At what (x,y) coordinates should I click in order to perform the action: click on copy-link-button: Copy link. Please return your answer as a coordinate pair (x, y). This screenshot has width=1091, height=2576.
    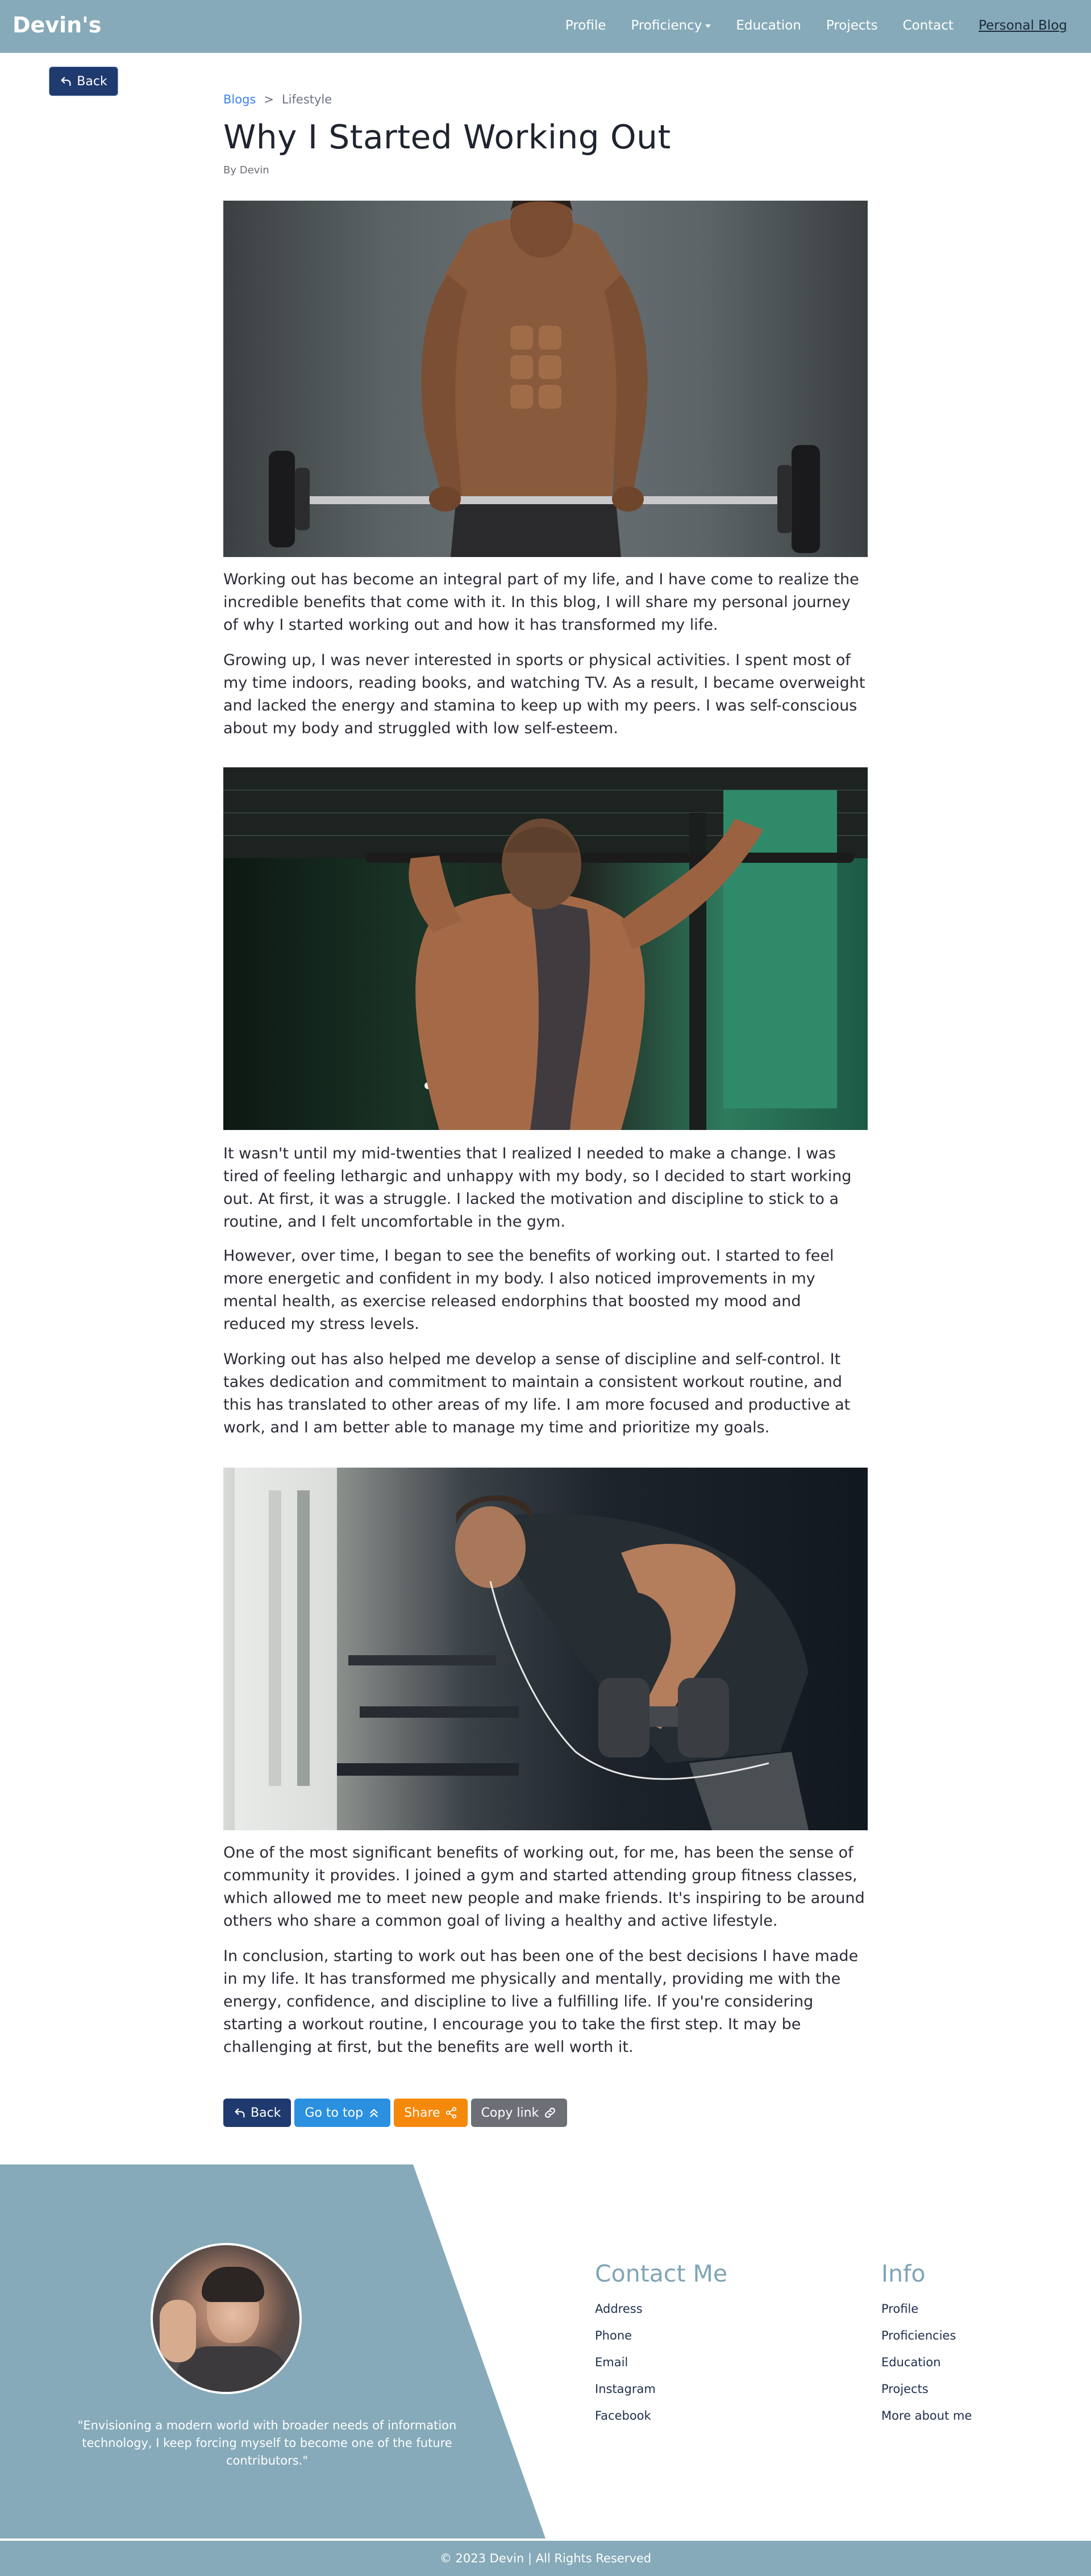
    Looking at the image, I should click on (519, 2113).